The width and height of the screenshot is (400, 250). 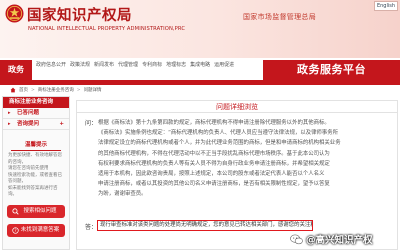 What do you see at coordinates (28, 124) in the screenshot?
I see `sidebar-item-label: 咨询提问` at bounding box center [28, 124].